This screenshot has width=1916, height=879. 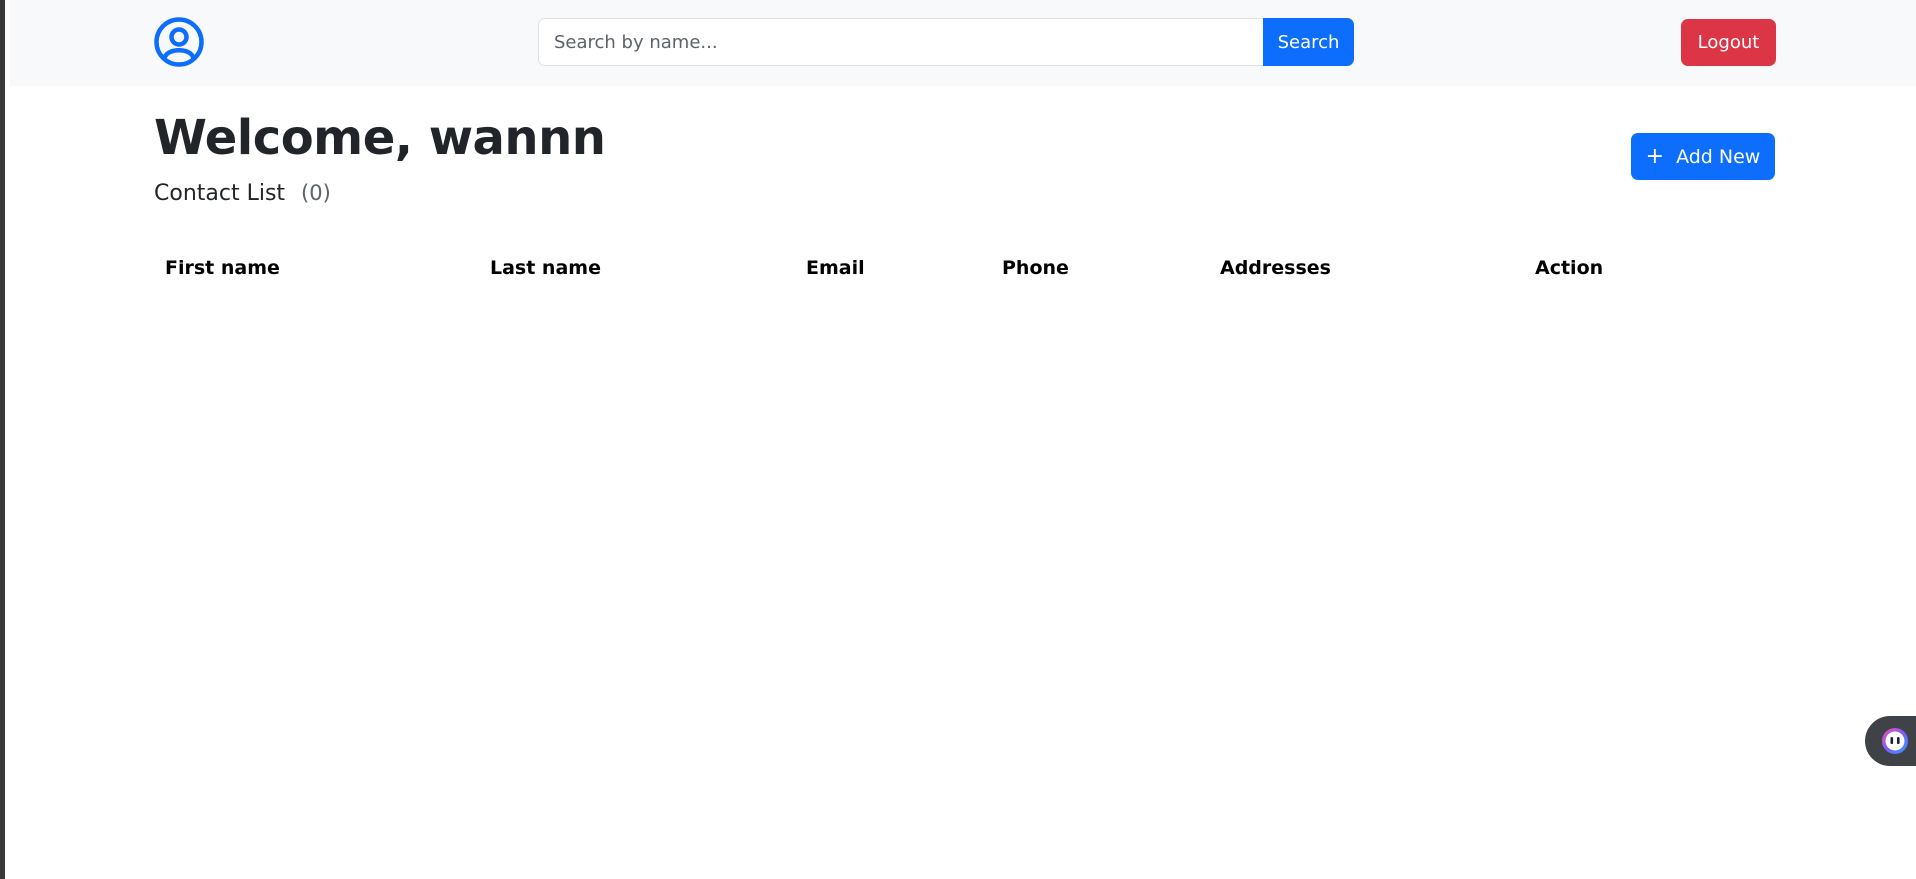 I want to click on contact-list-heading: Contact List (0), so click(x=242, y=193).